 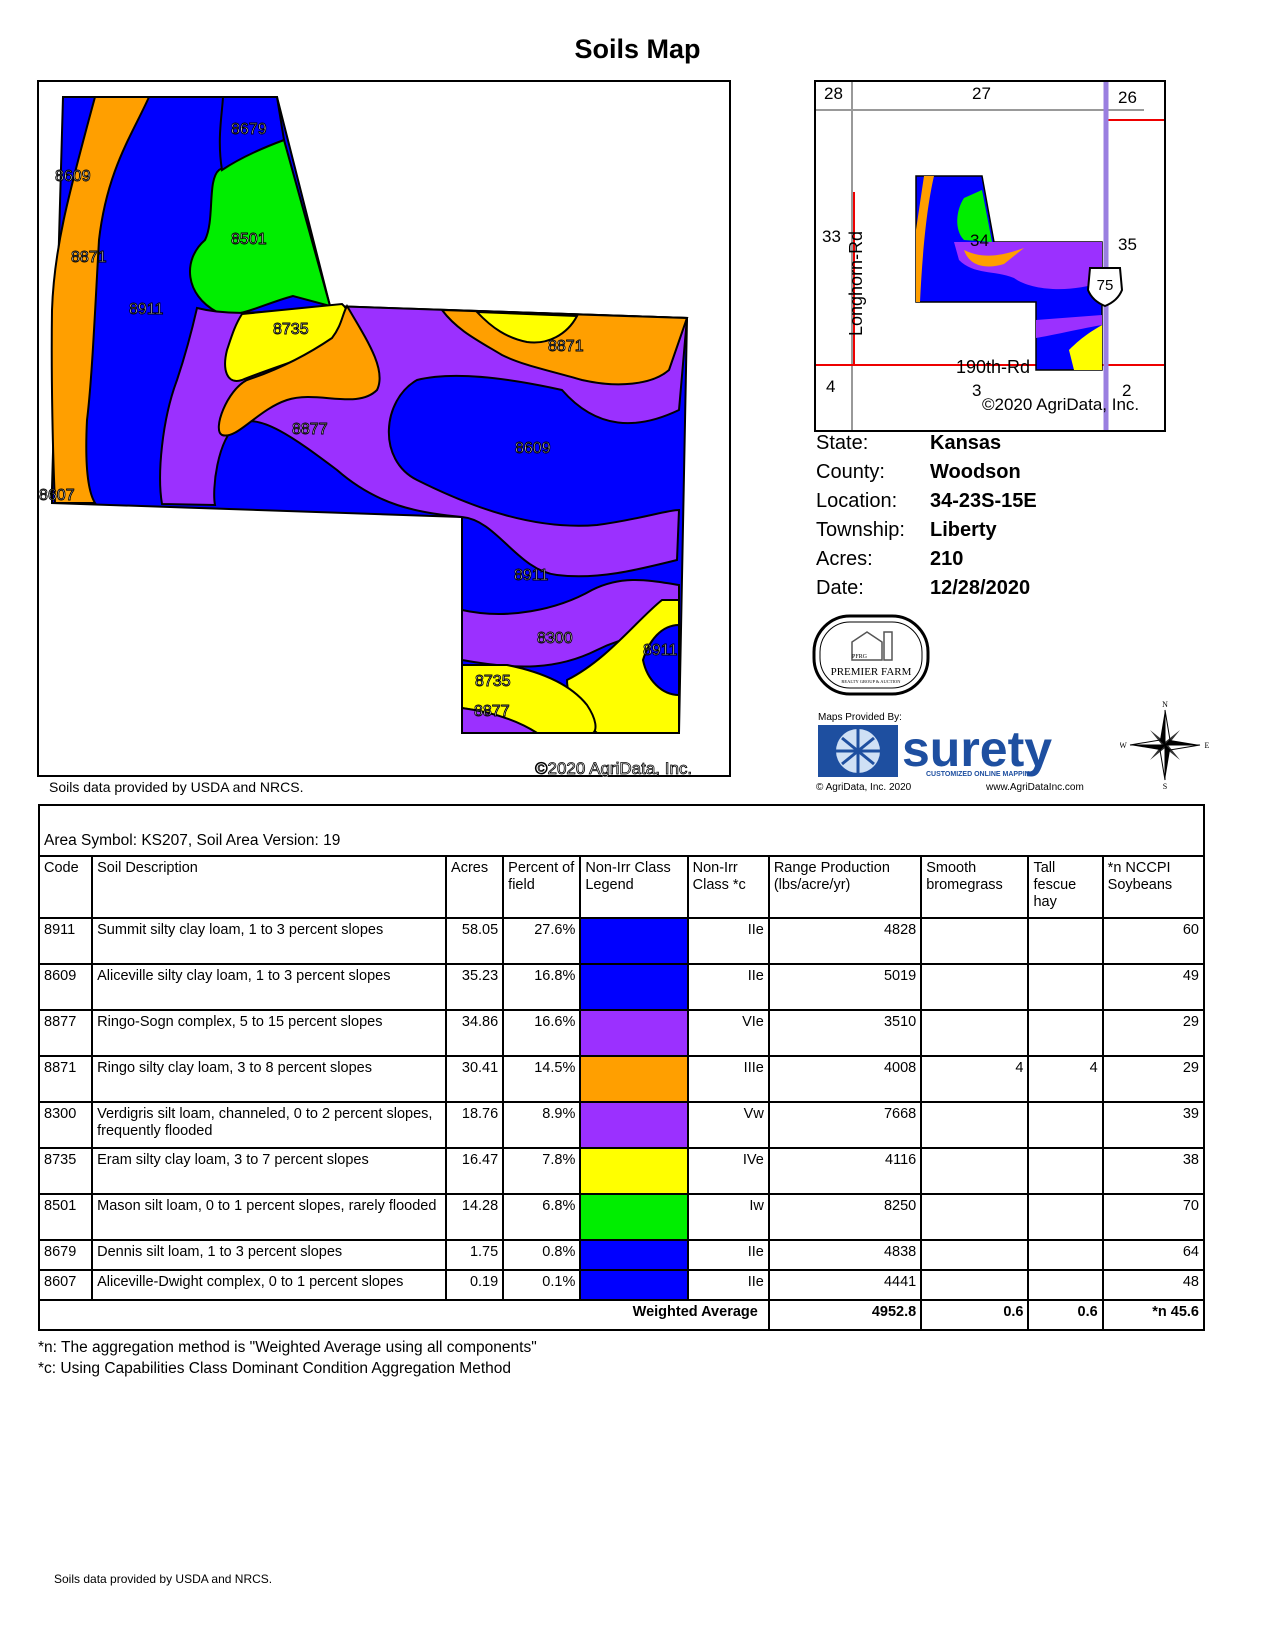 What do you see at coordinates (926, 504) in the screenshot?
I see `info-row: Location: 34-23S-15E` at bounding box center [926, 504].